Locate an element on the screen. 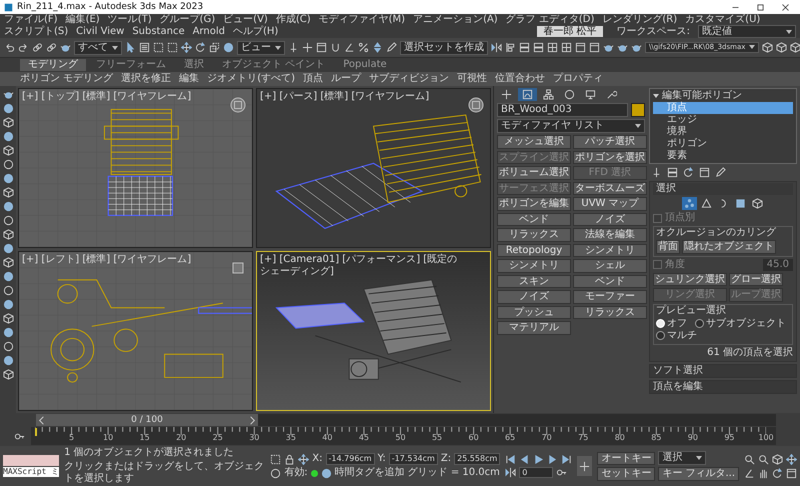  menu-item: カスタマイズ(U) is located at coordinates (722, 19).